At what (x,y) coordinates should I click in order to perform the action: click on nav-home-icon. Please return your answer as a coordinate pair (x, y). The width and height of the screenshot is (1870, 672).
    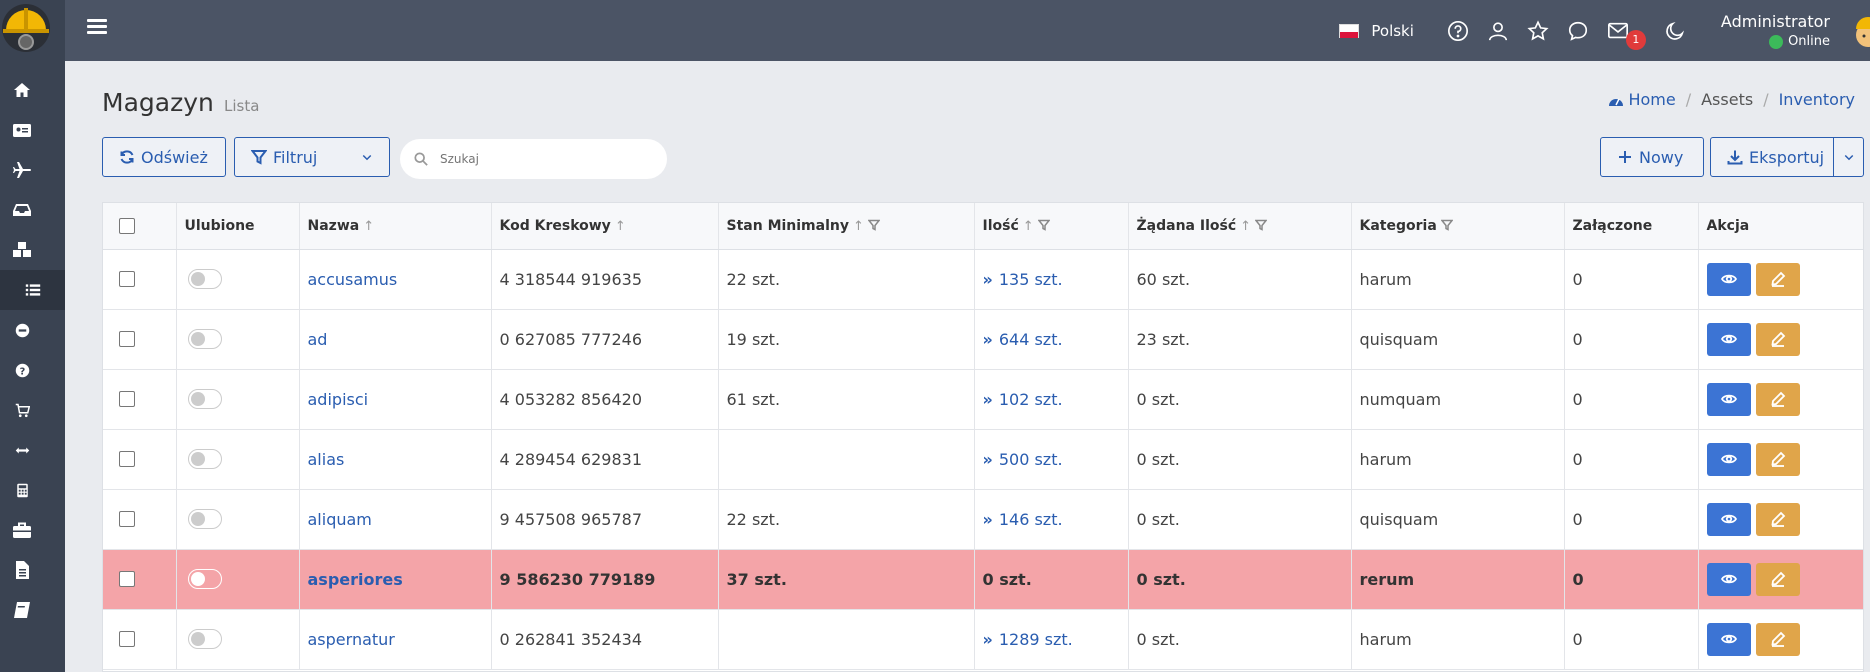
    Looking at the image, I should click on (22, 90).